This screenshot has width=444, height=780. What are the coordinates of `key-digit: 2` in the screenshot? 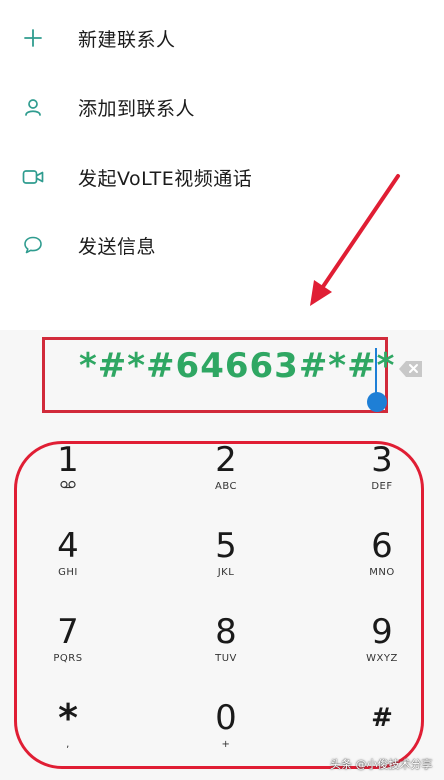 It's located at (226, 460).